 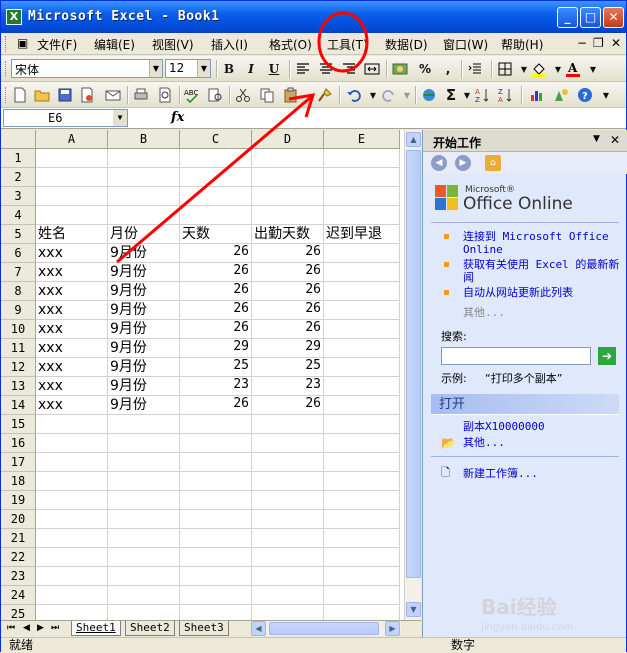 I want to click on row-header: 18, so click(x=18, y=481).